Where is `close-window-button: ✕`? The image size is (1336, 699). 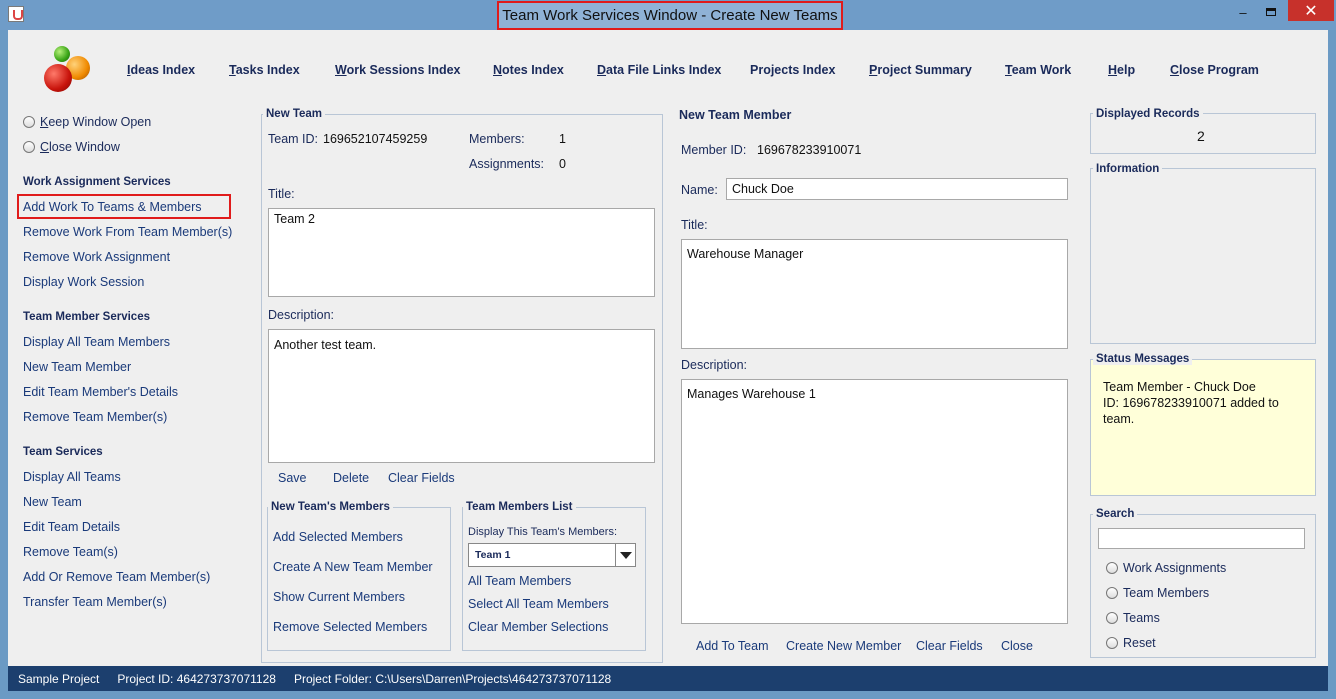 close-window-button: ✕ is located at coordinates (1311, 10).